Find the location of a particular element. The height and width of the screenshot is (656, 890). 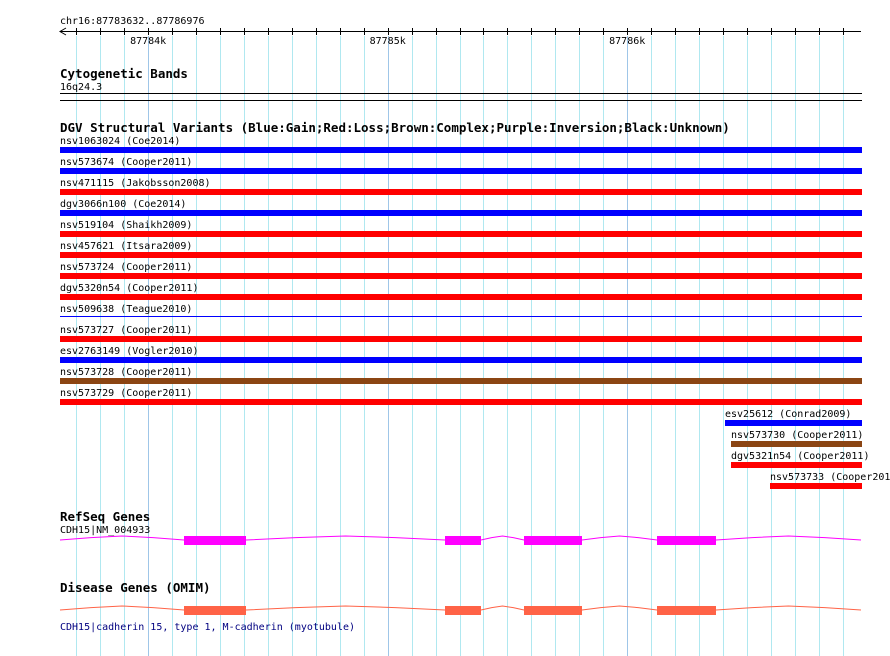

variant-label: dgv3066n100 (Coe2014) is located at coordinates (123, 204).